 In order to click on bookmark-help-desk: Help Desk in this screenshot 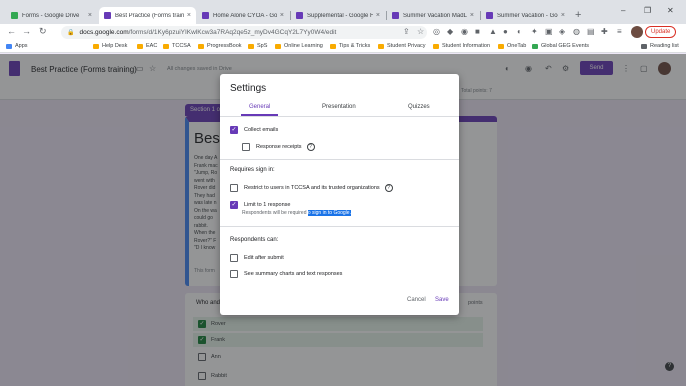, I will do `click(110, 46)`.